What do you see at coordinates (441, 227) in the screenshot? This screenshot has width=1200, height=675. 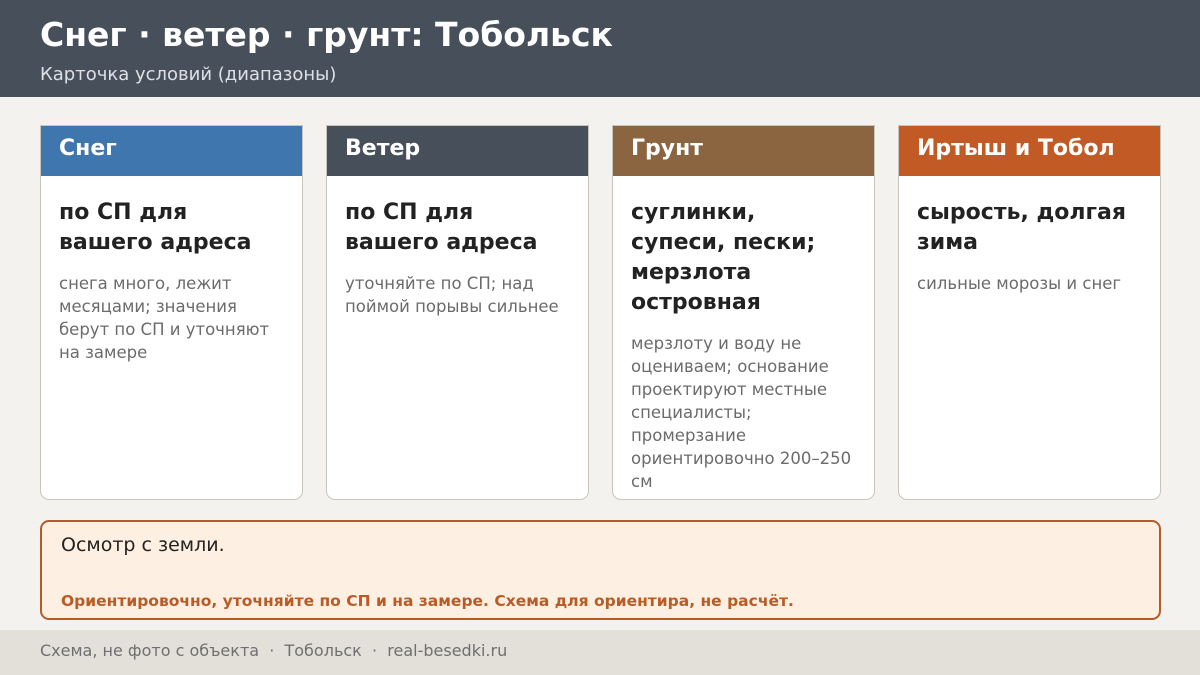 I see `card-wind-value: по СП для вашего адреса` at bounding box center [441, 227].